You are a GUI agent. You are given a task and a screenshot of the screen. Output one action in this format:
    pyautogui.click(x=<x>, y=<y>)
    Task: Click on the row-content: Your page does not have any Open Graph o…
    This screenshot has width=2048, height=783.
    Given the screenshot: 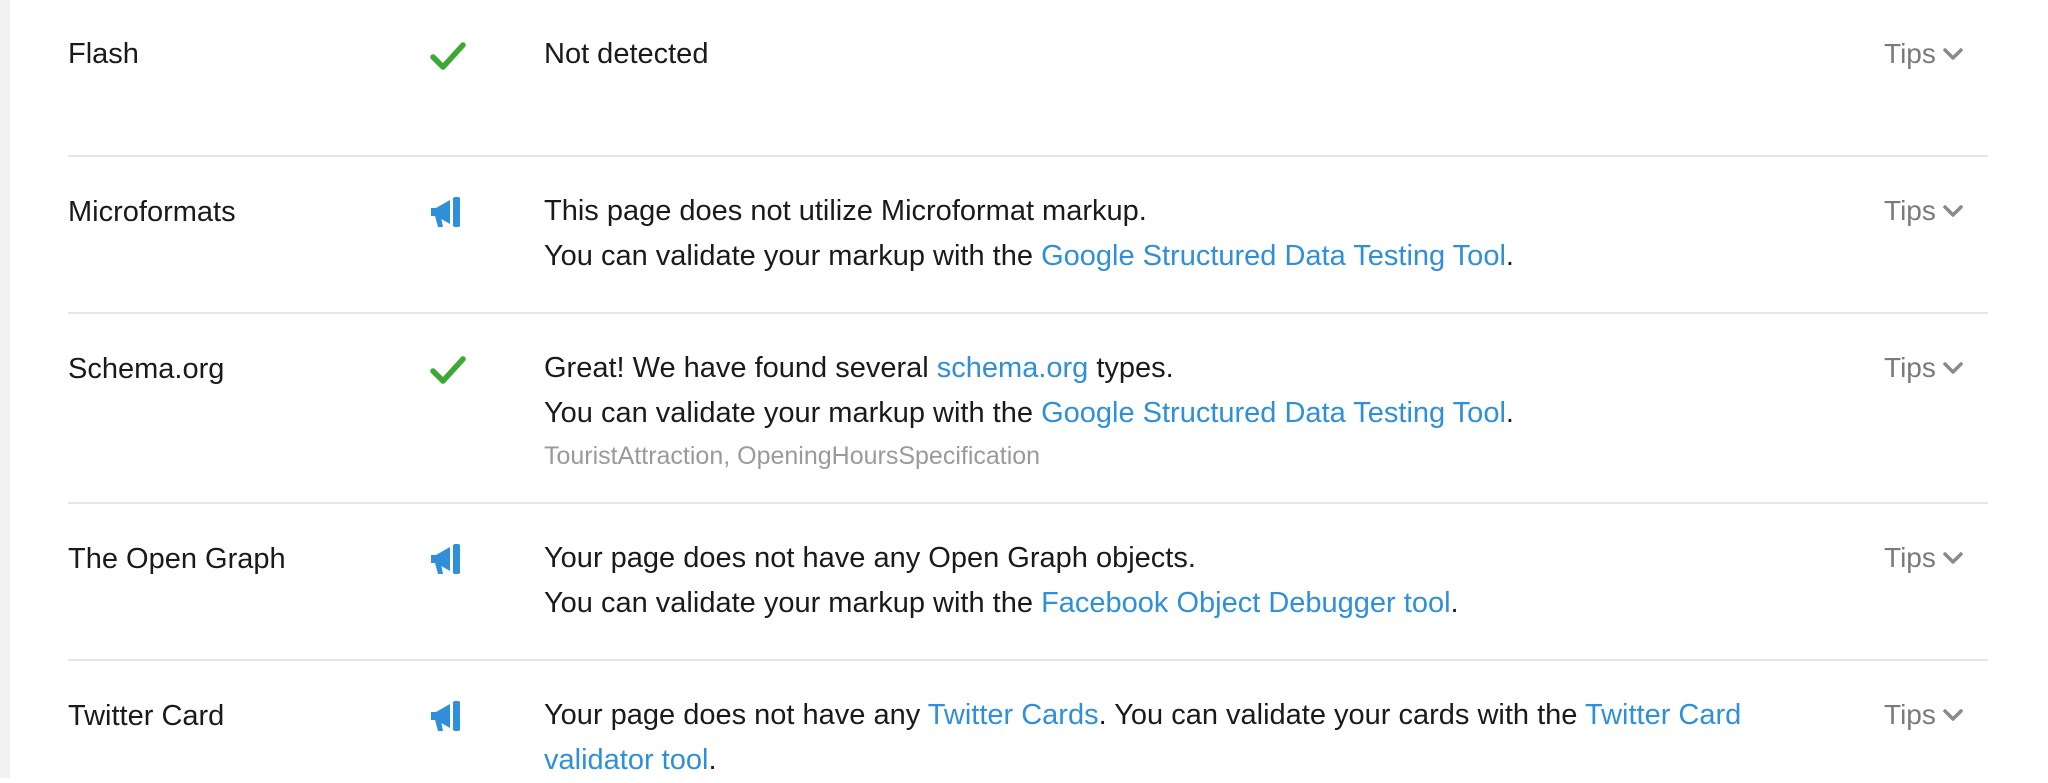 What is the action you would take?
    pyautogui.click(x=1184, y=581)
    